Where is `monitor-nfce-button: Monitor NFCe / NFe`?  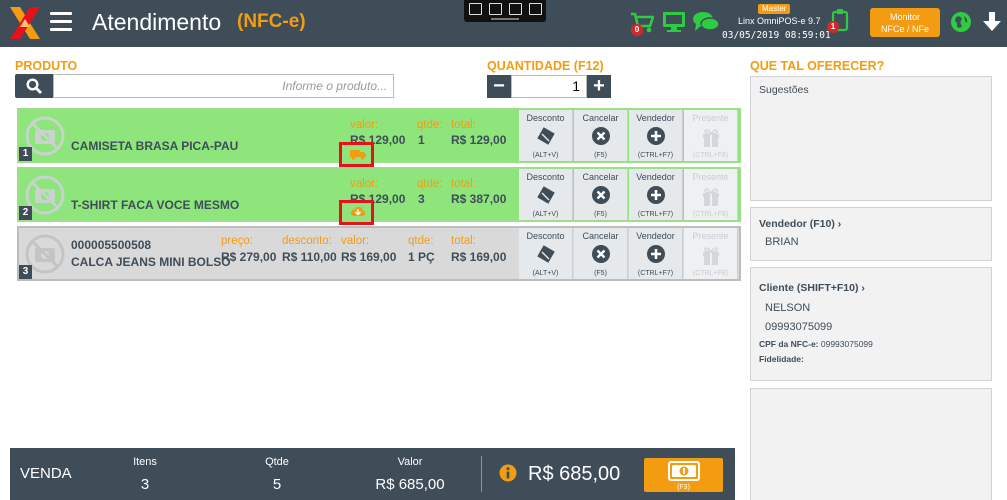 monitor-nfce-button: Monitor NFCe / NFe is located at coordinates (905, 22).